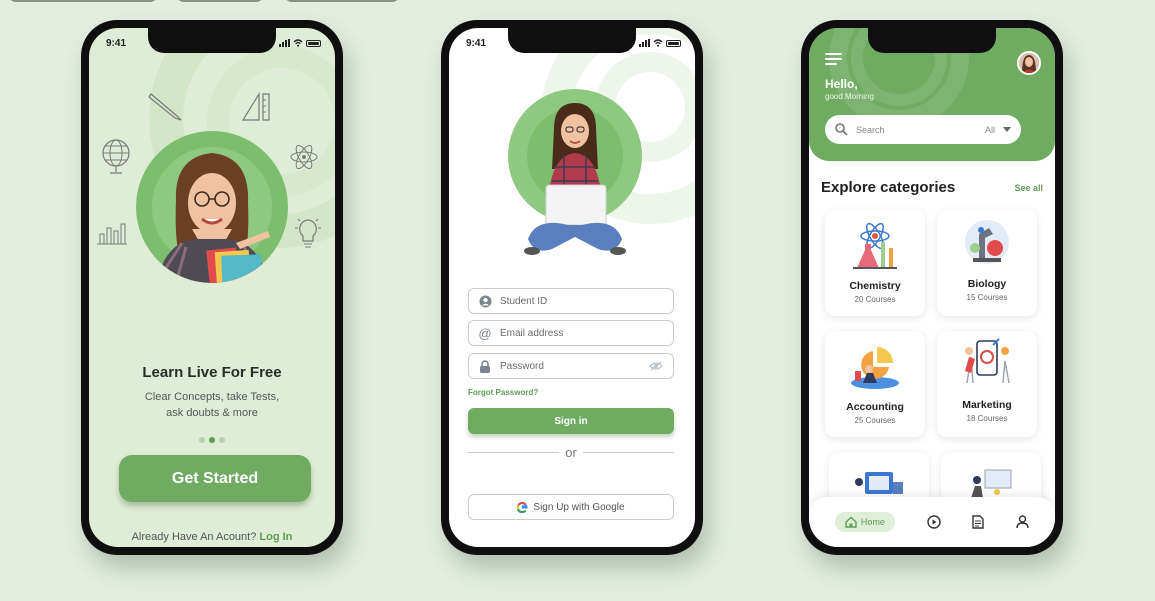 Image resolution: width=1155 pixels, height=601 pixels. Describe the element at coordinates (978, 522) in the screenshot. I see `document-icon` at that location.